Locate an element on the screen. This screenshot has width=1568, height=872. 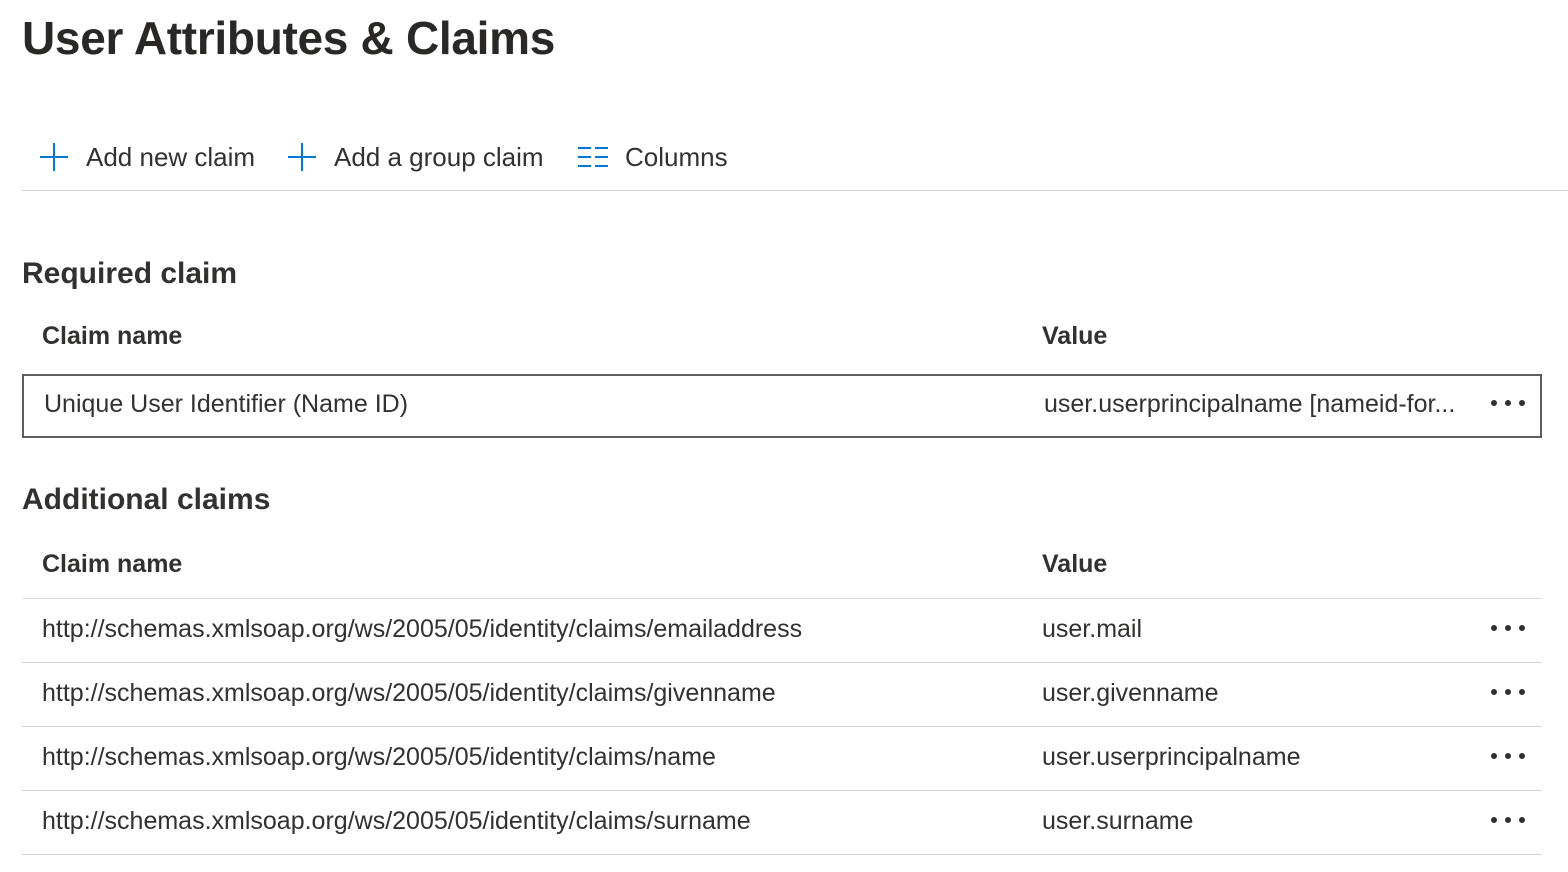
claim-name-cell: Unique User Identifier (Name ID) is located at coordinates (226, 404).